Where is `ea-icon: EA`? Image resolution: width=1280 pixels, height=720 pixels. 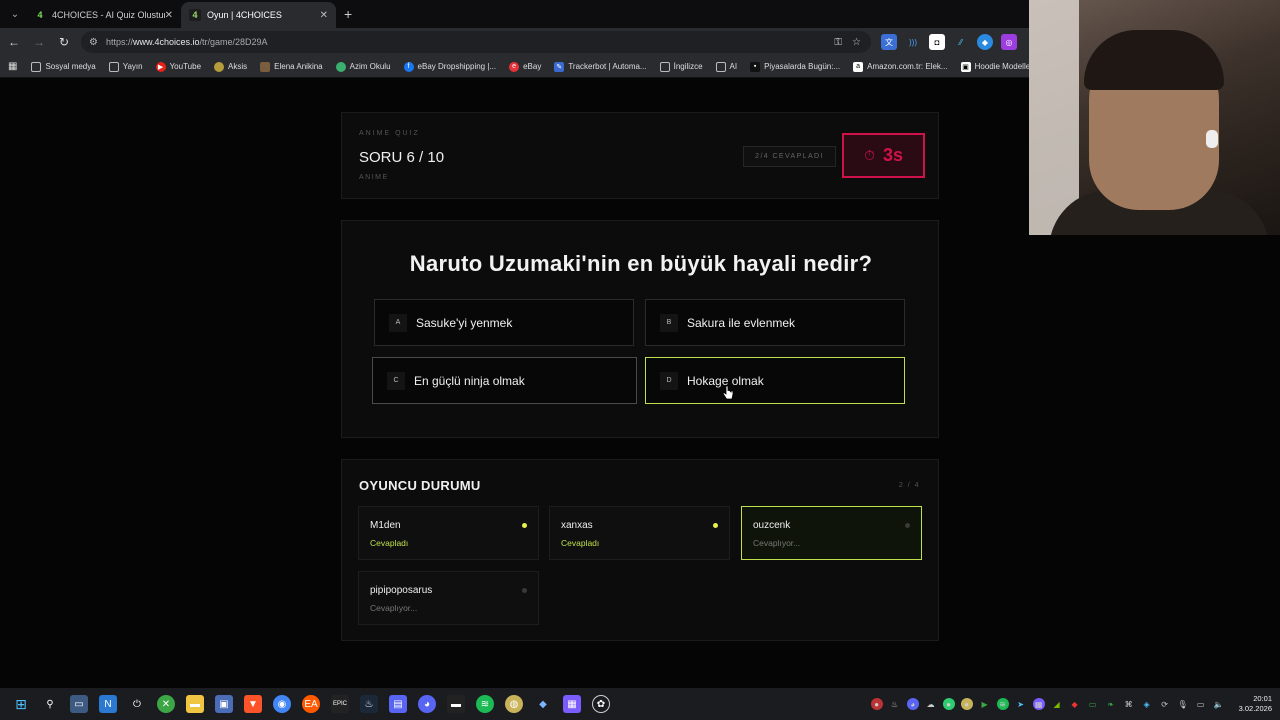 ea-icon: EA is located at coordinates (311, 704).